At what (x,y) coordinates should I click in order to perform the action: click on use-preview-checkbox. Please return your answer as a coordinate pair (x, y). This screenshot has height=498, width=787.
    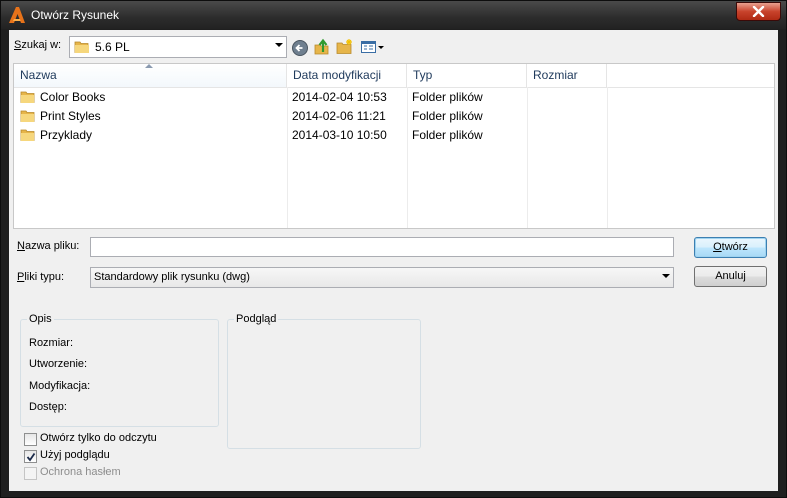
    Looking at the image, I should click on (30, 456).